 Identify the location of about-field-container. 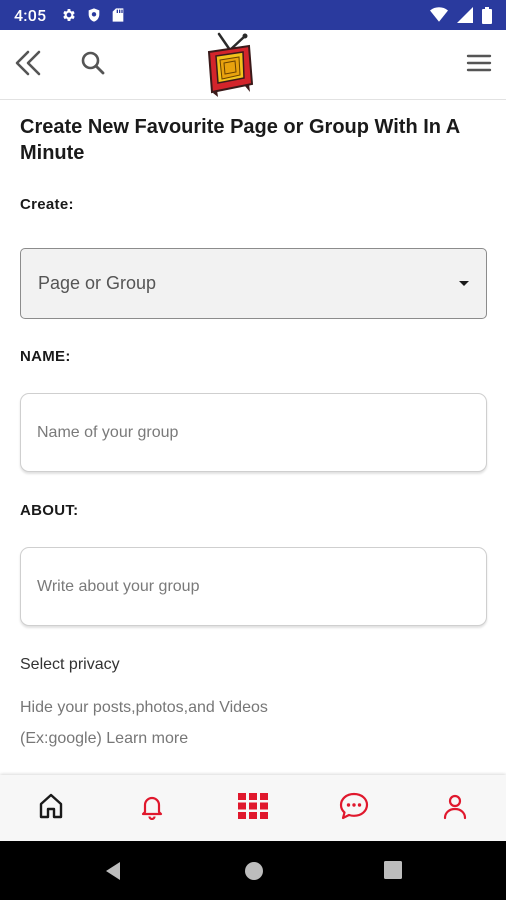
(253, 586).